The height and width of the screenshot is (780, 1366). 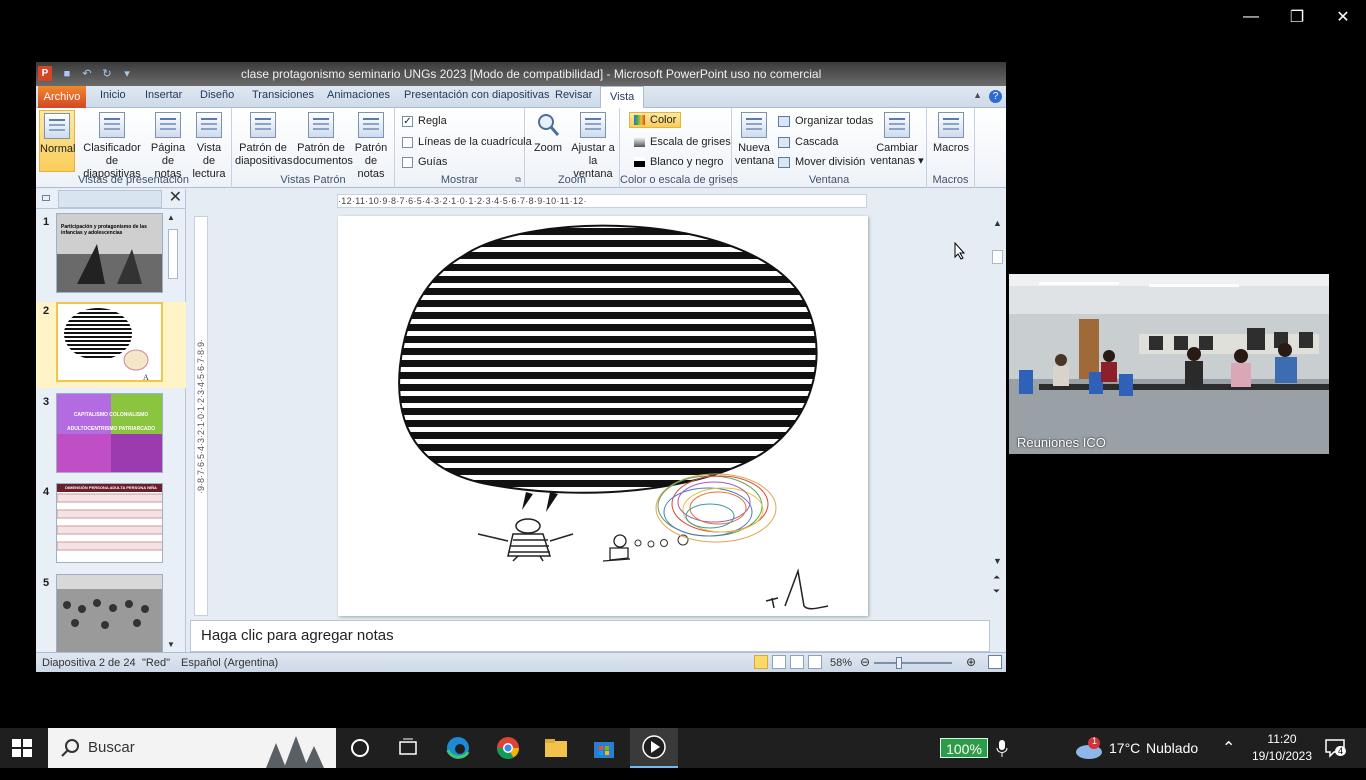 I want to click on zoom-button: Zoom, so click(x=548, y=132).